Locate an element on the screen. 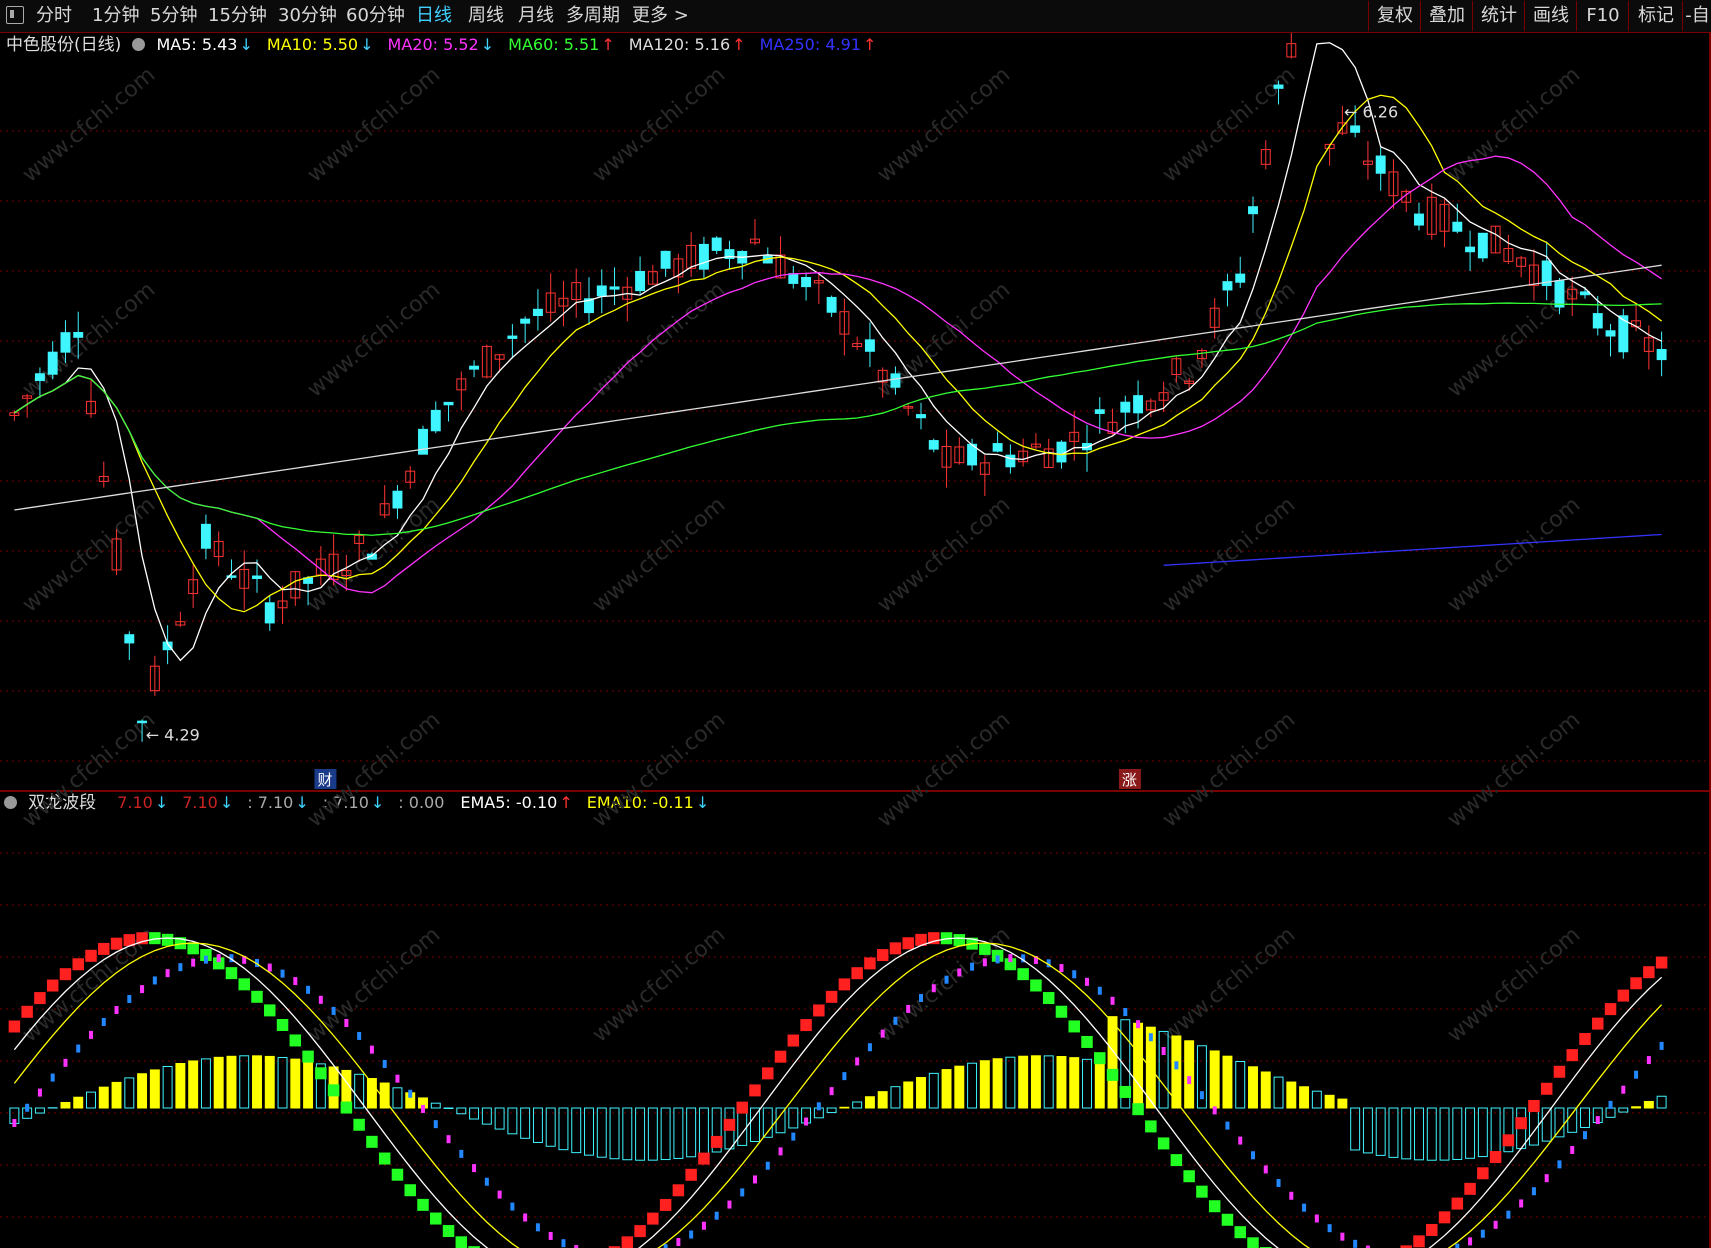  toolbar-button-2: 统计 is located at coordinates (1498, 16).